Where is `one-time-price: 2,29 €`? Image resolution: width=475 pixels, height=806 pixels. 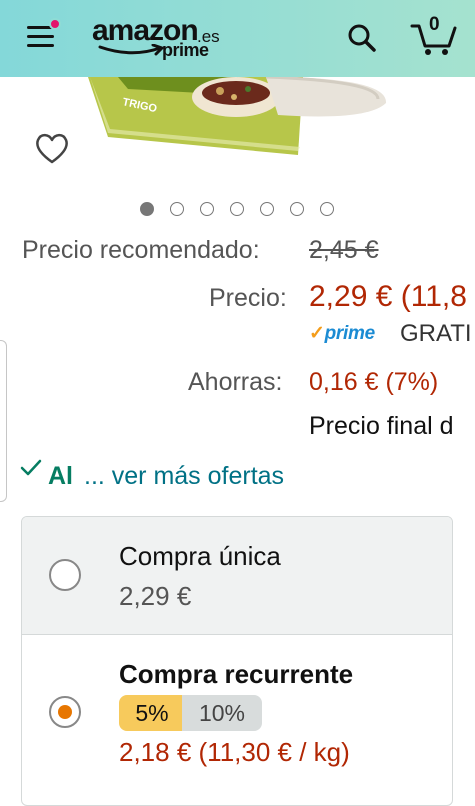 one-time-price: 2,29 € is located at coordinates (155, 596).